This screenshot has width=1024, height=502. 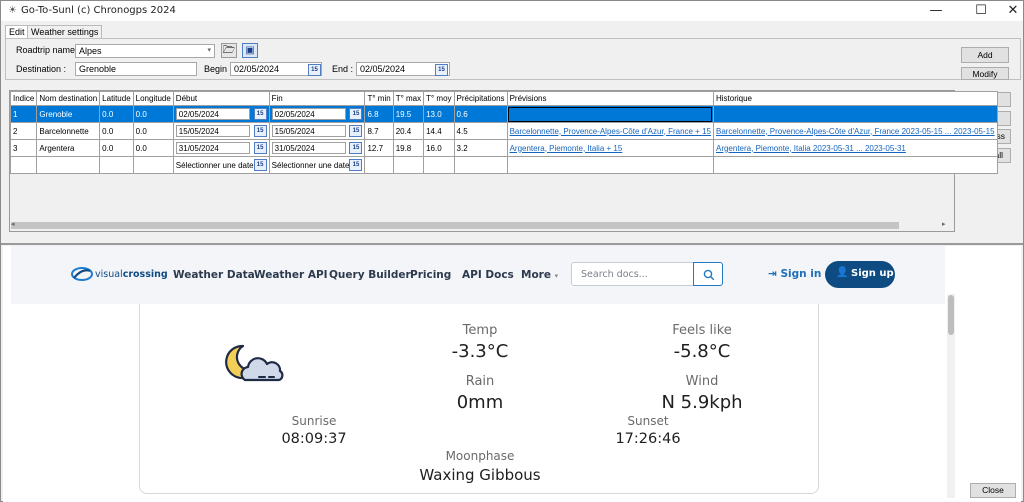 I want to click on save-button: ▣, so click(x=250, y=50).